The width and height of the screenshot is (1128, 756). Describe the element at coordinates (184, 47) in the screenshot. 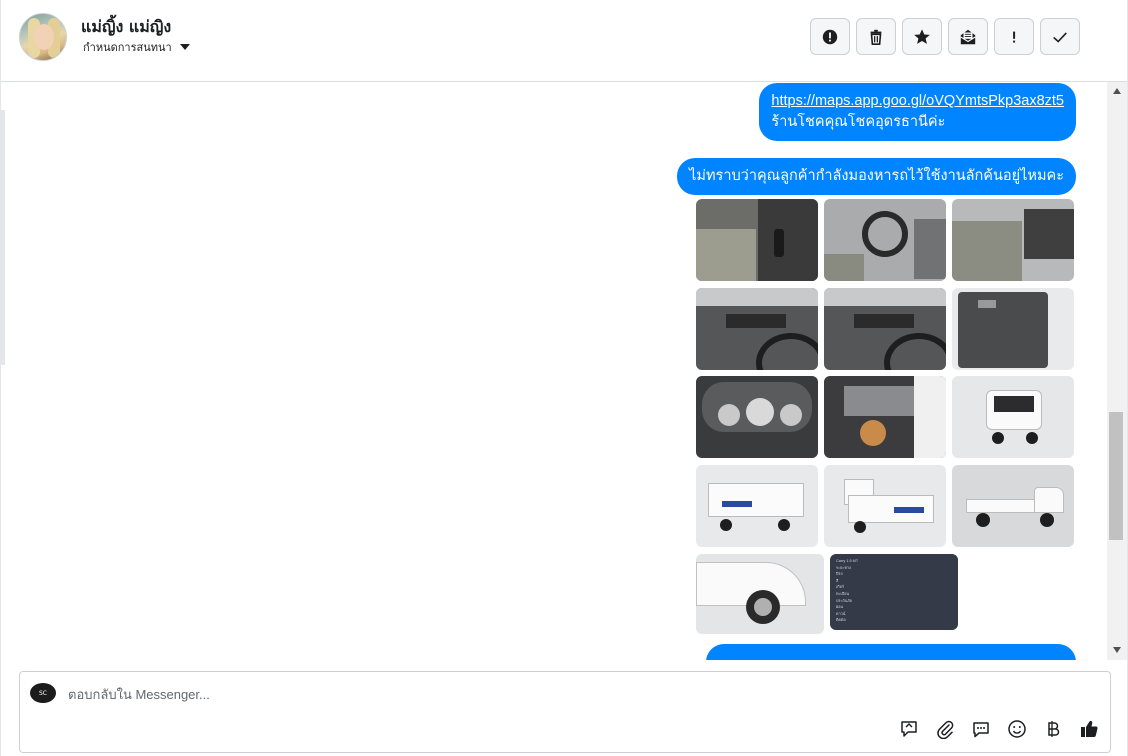

I see `chevron-down-icon` at that location.